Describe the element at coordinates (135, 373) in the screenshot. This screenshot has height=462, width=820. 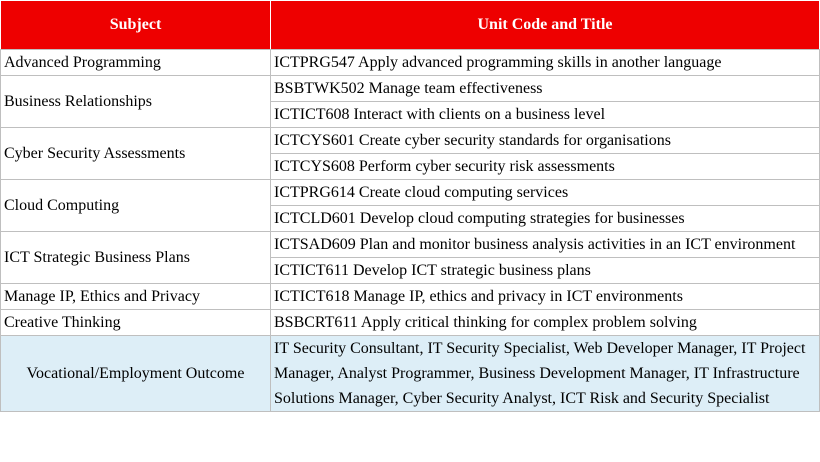
I see `outcome-subject-cell: Vocational/Employment Outcome` at that location.